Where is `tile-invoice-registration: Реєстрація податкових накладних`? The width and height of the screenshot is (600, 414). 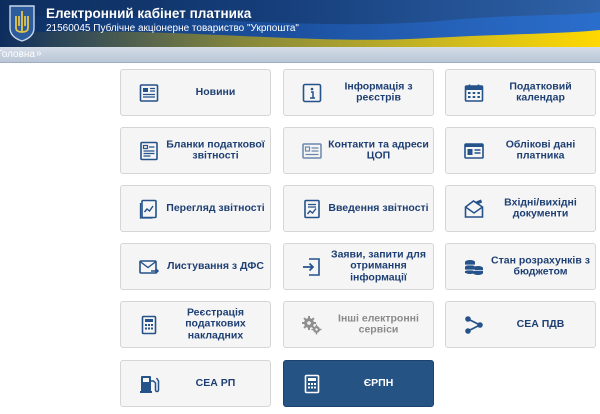 tile-invoice-registration: Реєстрація податкових накладних is located at coordinates (195, 324).